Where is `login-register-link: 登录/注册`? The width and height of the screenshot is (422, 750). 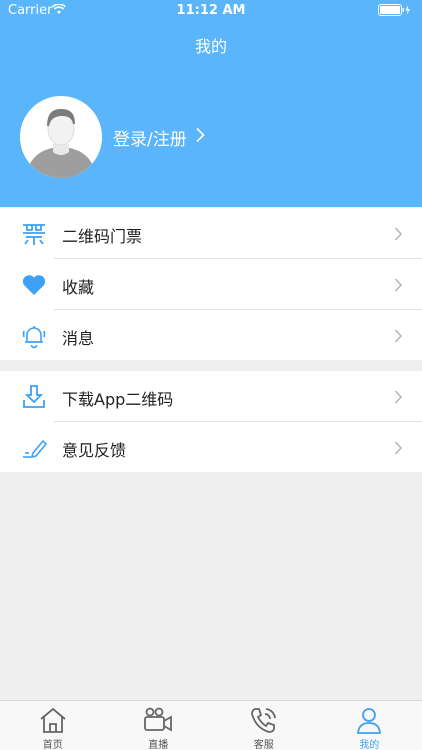 login-register-link: 登录/注册 is located at coordinates (159, 137).